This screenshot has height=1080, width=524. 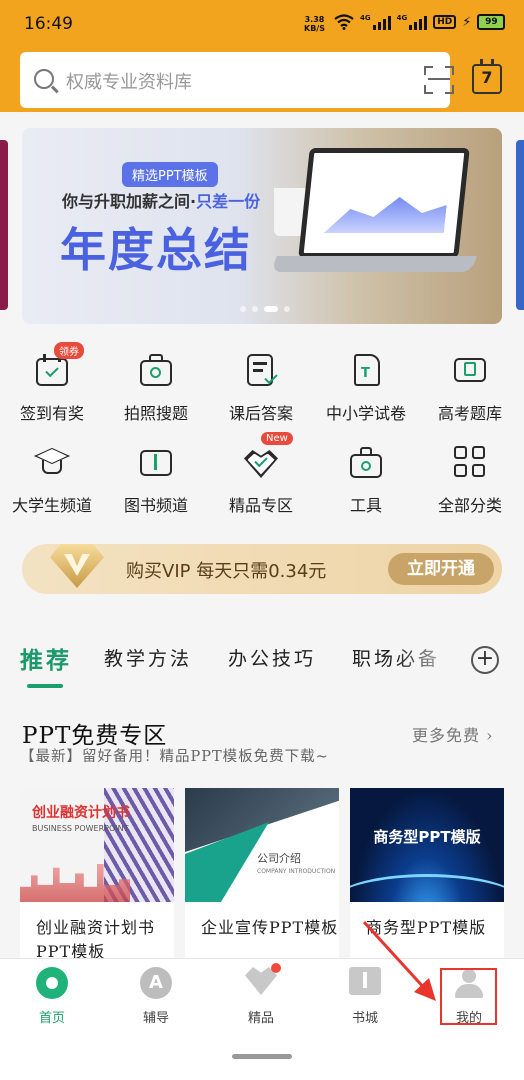 I want to click on nav-premium: 精品, so click(x=261, y=994).